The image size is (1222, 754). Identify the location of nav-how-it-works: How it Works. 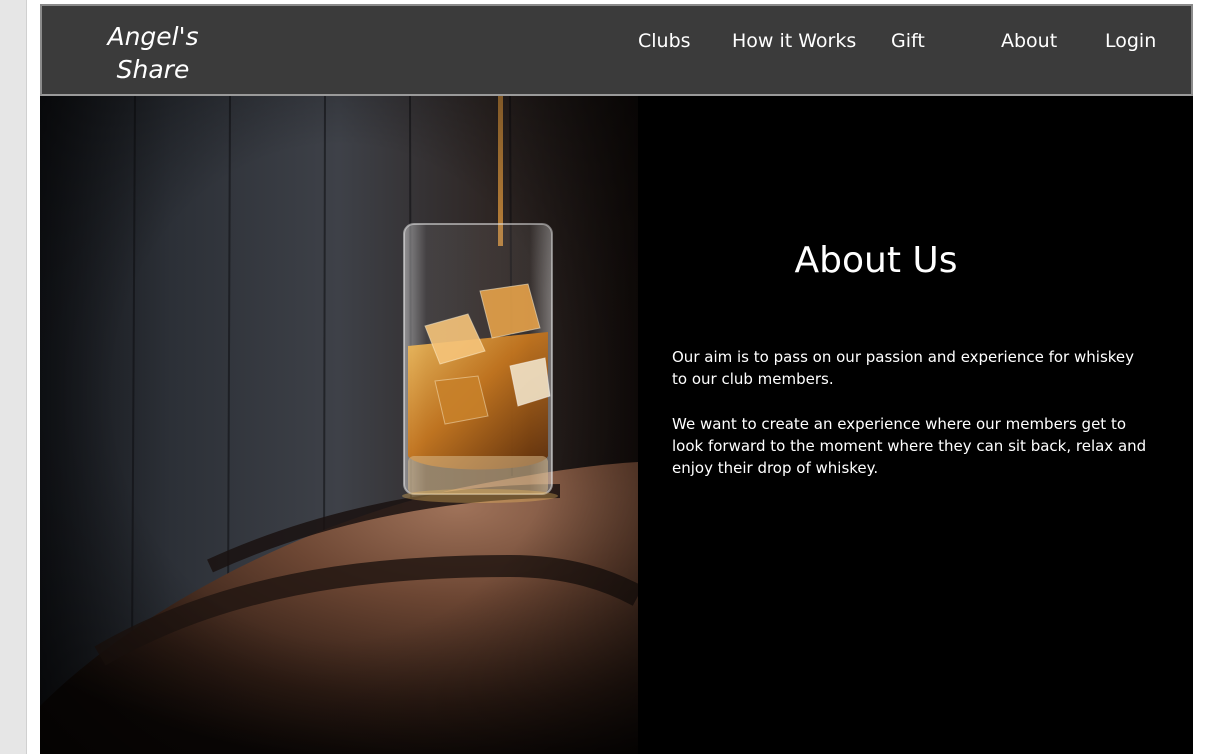
(794, 41).